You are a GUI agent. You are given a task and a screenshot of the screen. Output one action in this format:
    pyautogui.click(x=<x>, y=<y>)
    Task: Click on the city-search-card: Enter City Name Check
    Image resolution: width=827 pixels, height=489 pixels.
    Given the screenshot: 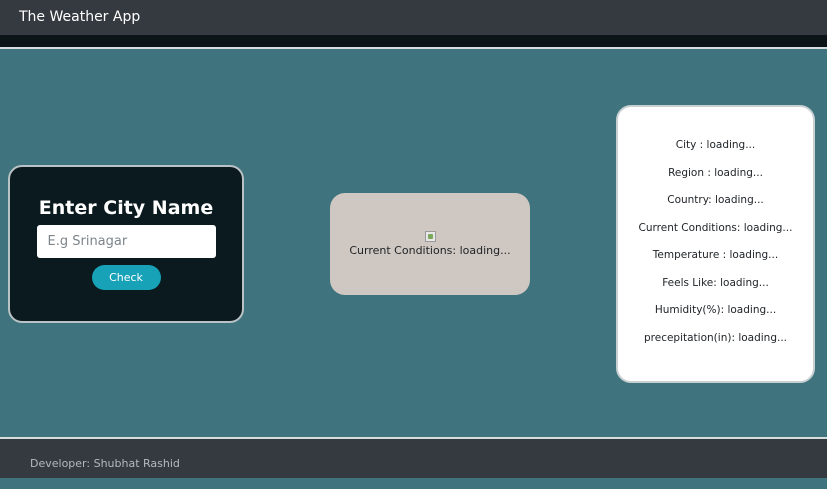 What is the action you would take?
    pyautogui.click(x=126, y=244)
    